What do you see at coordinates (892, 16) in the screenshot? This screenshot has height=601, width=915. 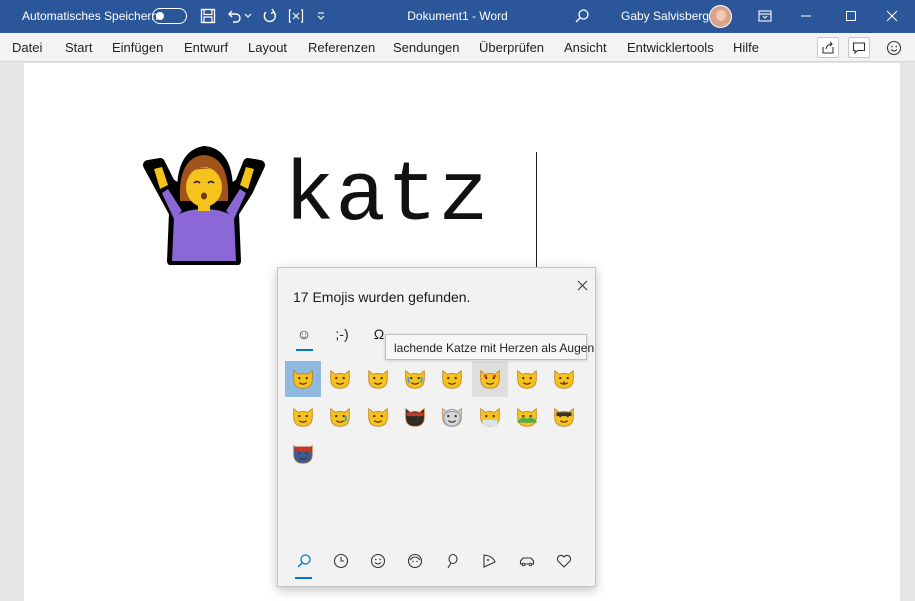 I see `close-icon` at bounding box center [892, 16].